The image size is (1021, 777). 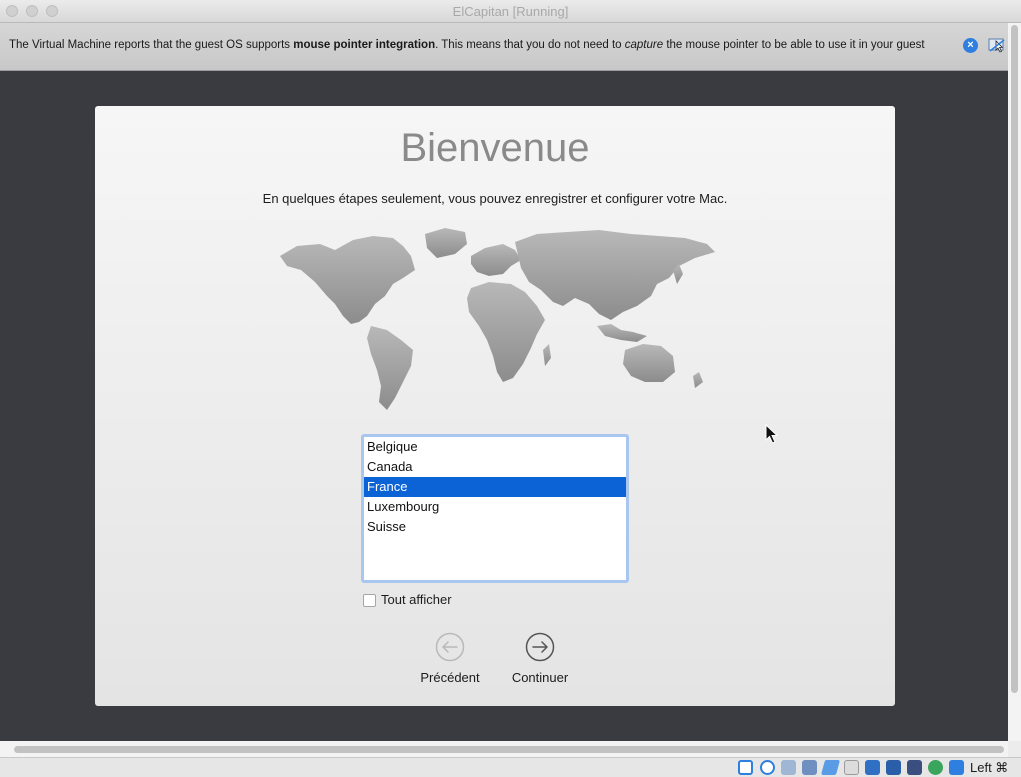 I want to click on world-map, so click(x=497, y=319).